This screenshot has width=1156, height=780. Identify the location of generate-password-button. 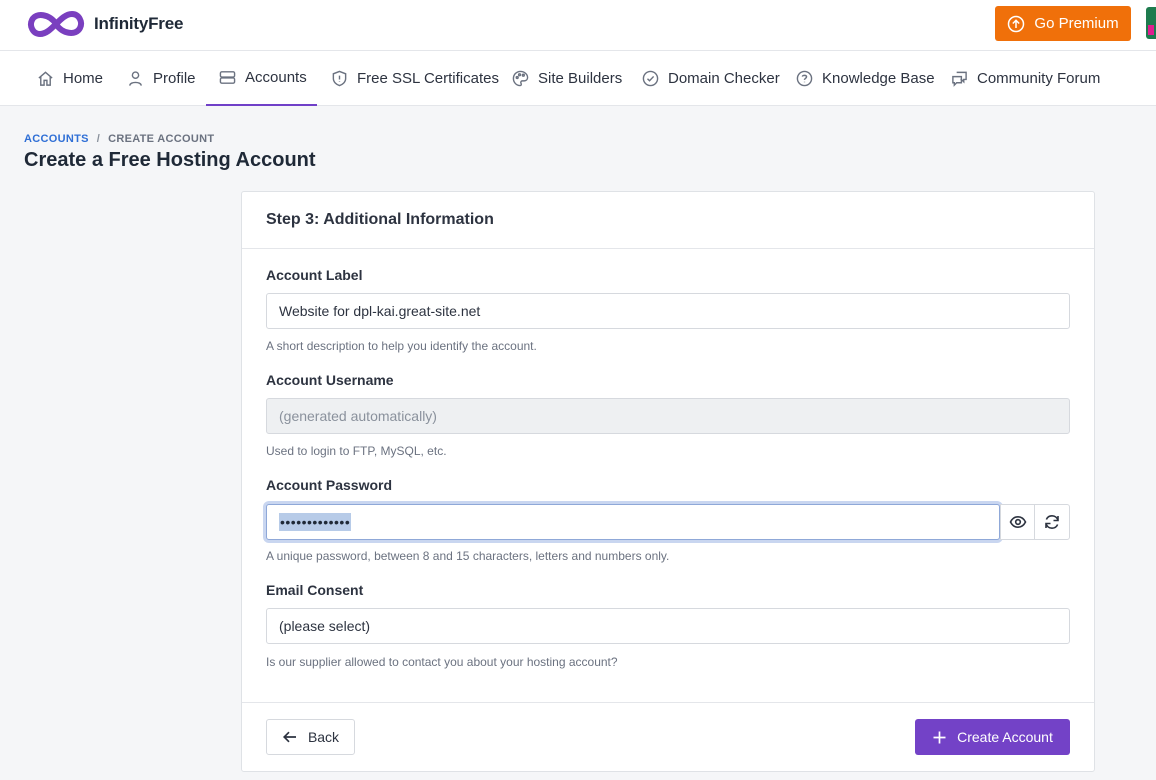
(1052, 522).